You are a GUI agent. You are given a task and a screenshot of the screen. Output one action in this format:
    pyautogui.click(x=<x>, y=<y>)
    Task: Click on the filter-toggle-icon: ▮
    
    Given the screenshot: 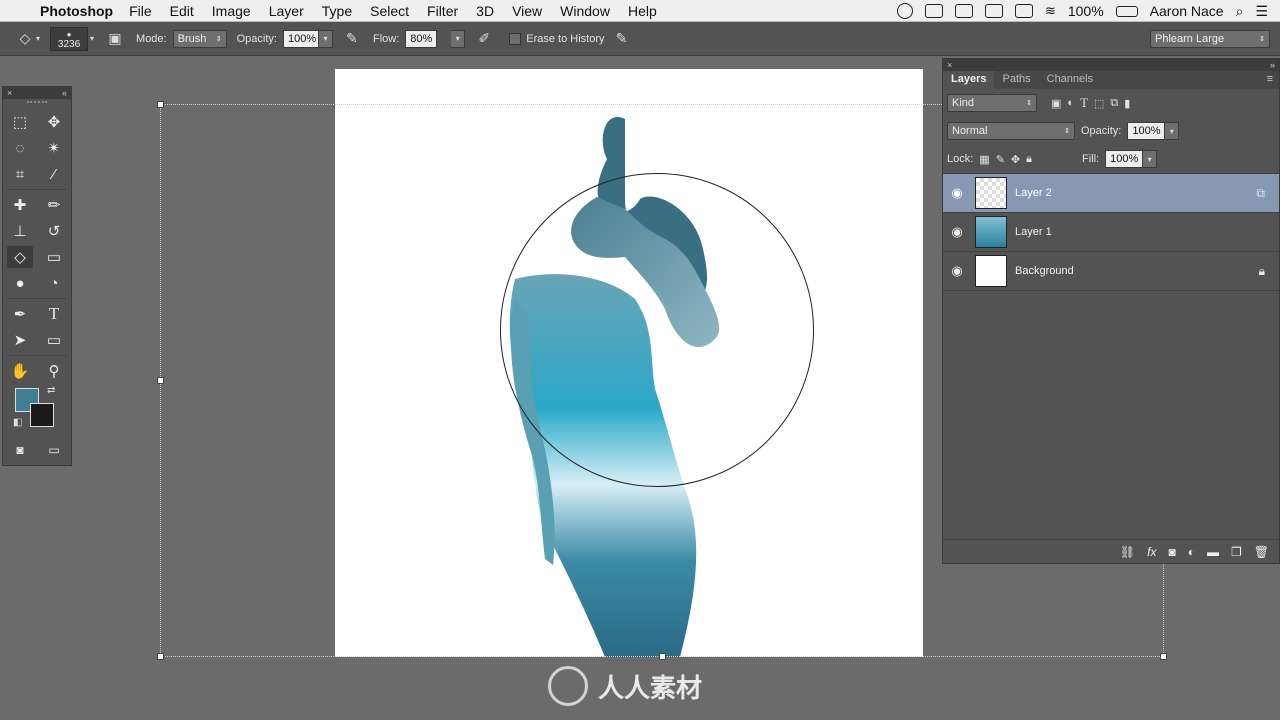 What is the action you would take?
    pyautogui.click(x=1127, y=103)
    